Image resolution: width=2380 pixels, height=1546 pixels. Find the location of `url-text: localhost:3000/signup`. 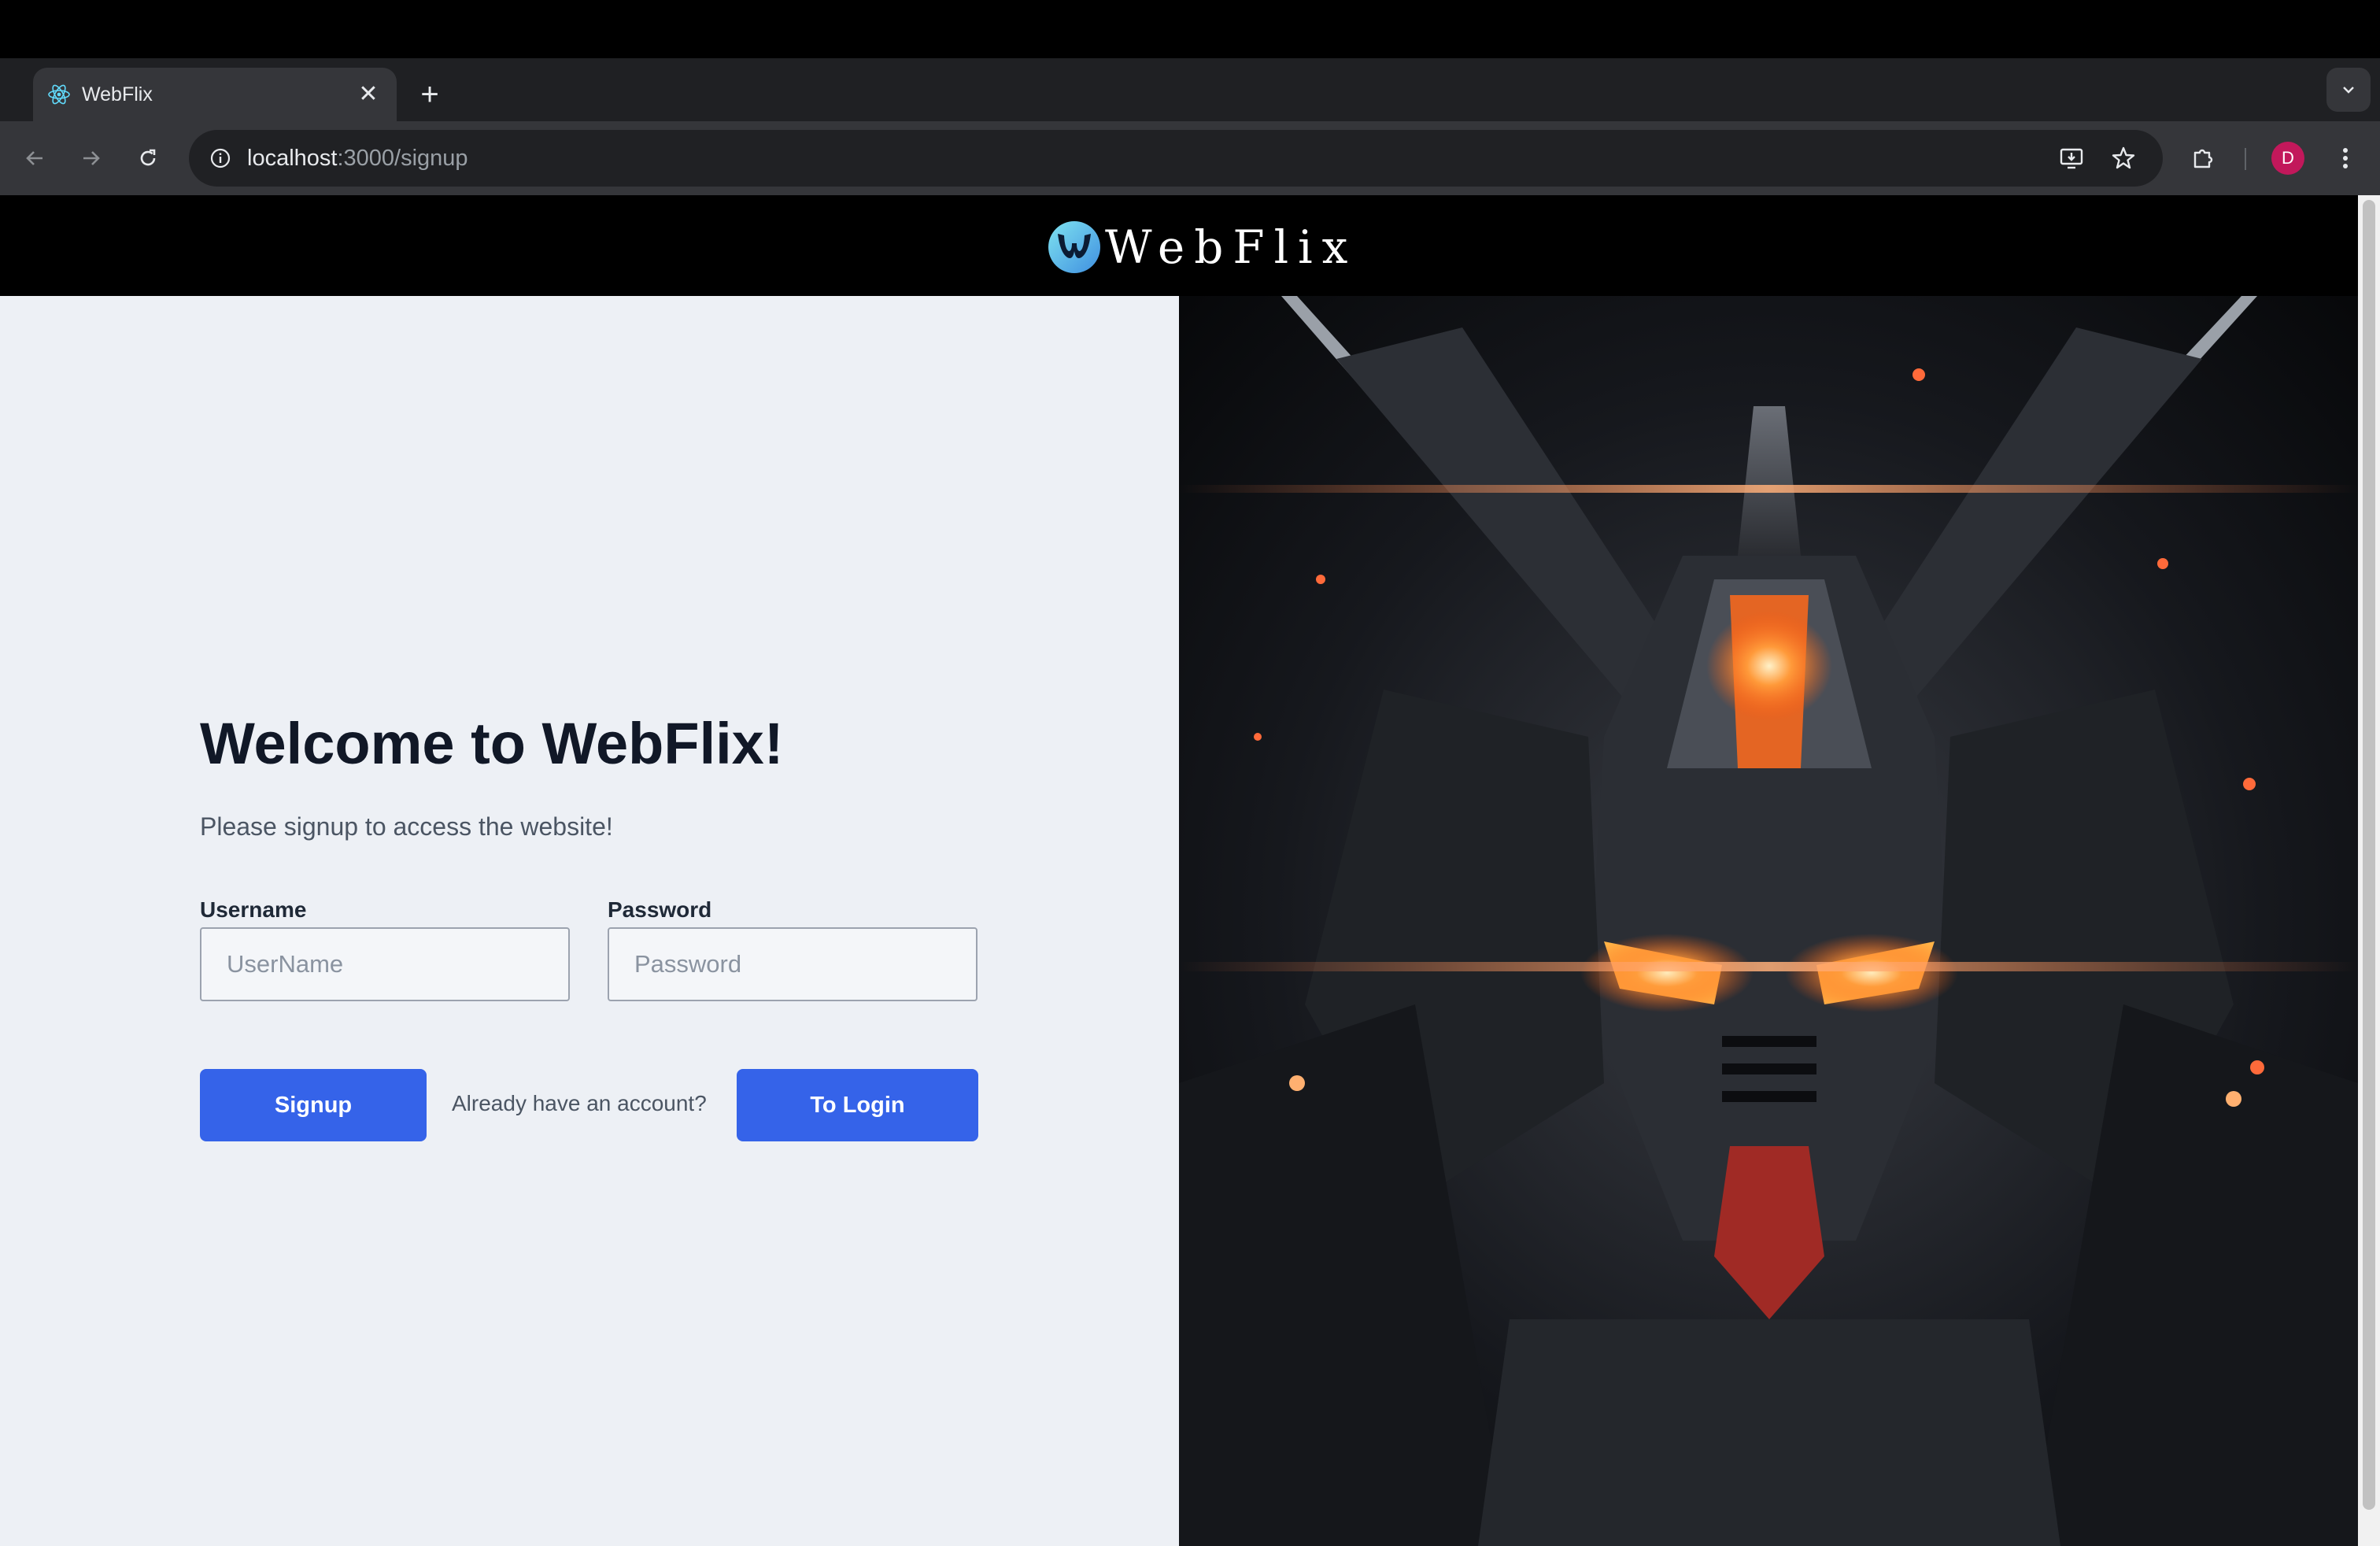

url-text: localhost:3000/signup is located at coordinates (357, 158).